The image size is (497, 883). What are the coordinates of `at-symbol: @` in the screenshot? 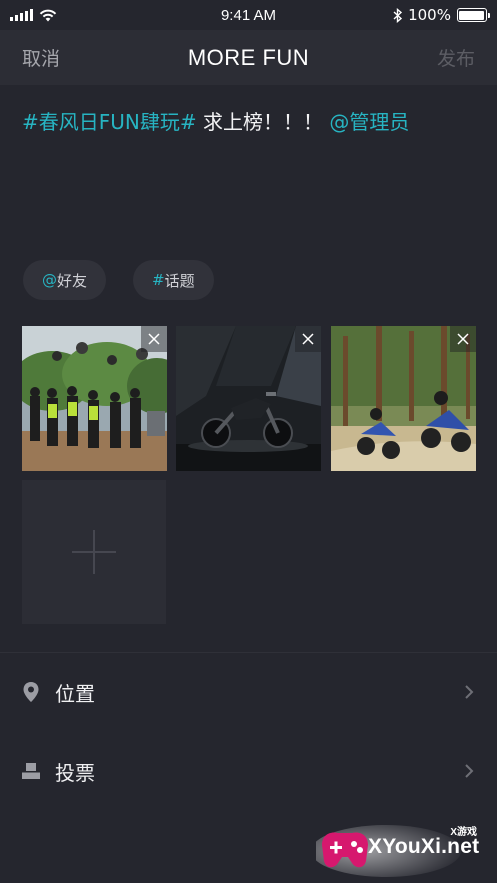 It's located at (49, 280).